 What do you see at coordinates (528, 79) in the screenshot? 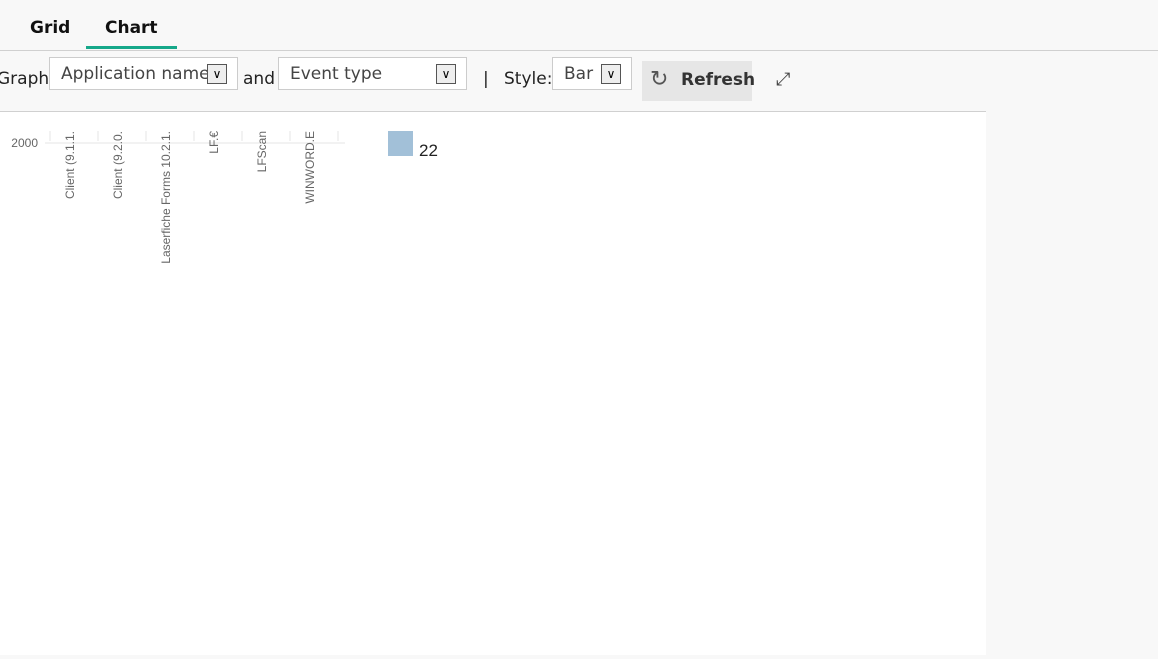
I see `style-label: Style:` at bounding box center [528, 79].